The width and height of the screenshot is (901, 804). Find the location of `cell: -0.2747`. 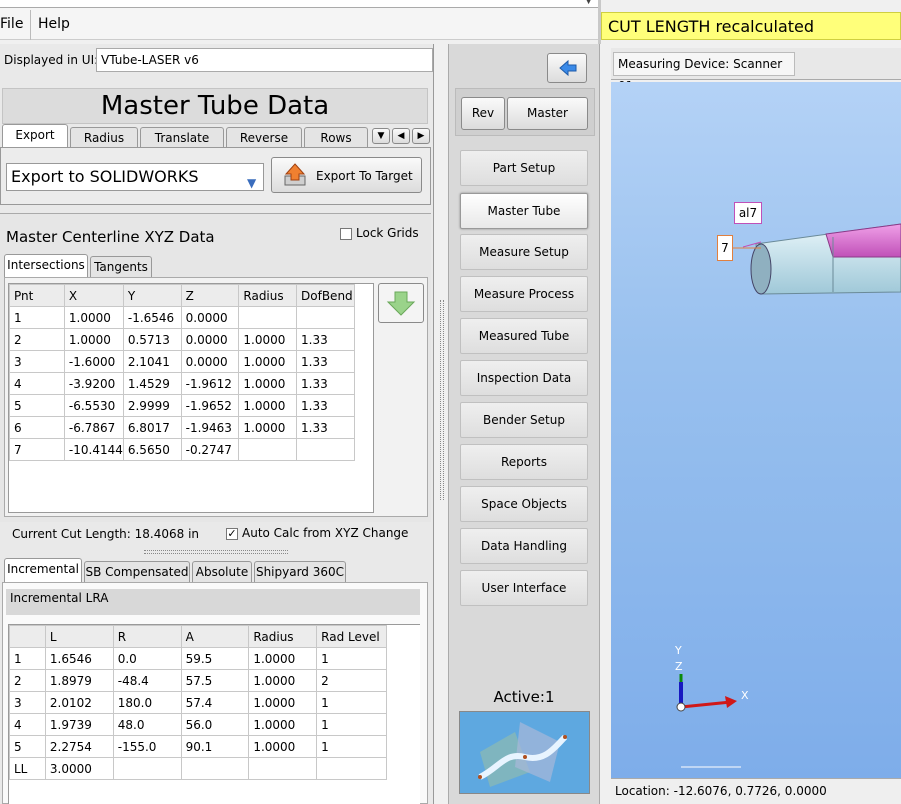

cell: -0.2747 is located at coordinates (210, 449).